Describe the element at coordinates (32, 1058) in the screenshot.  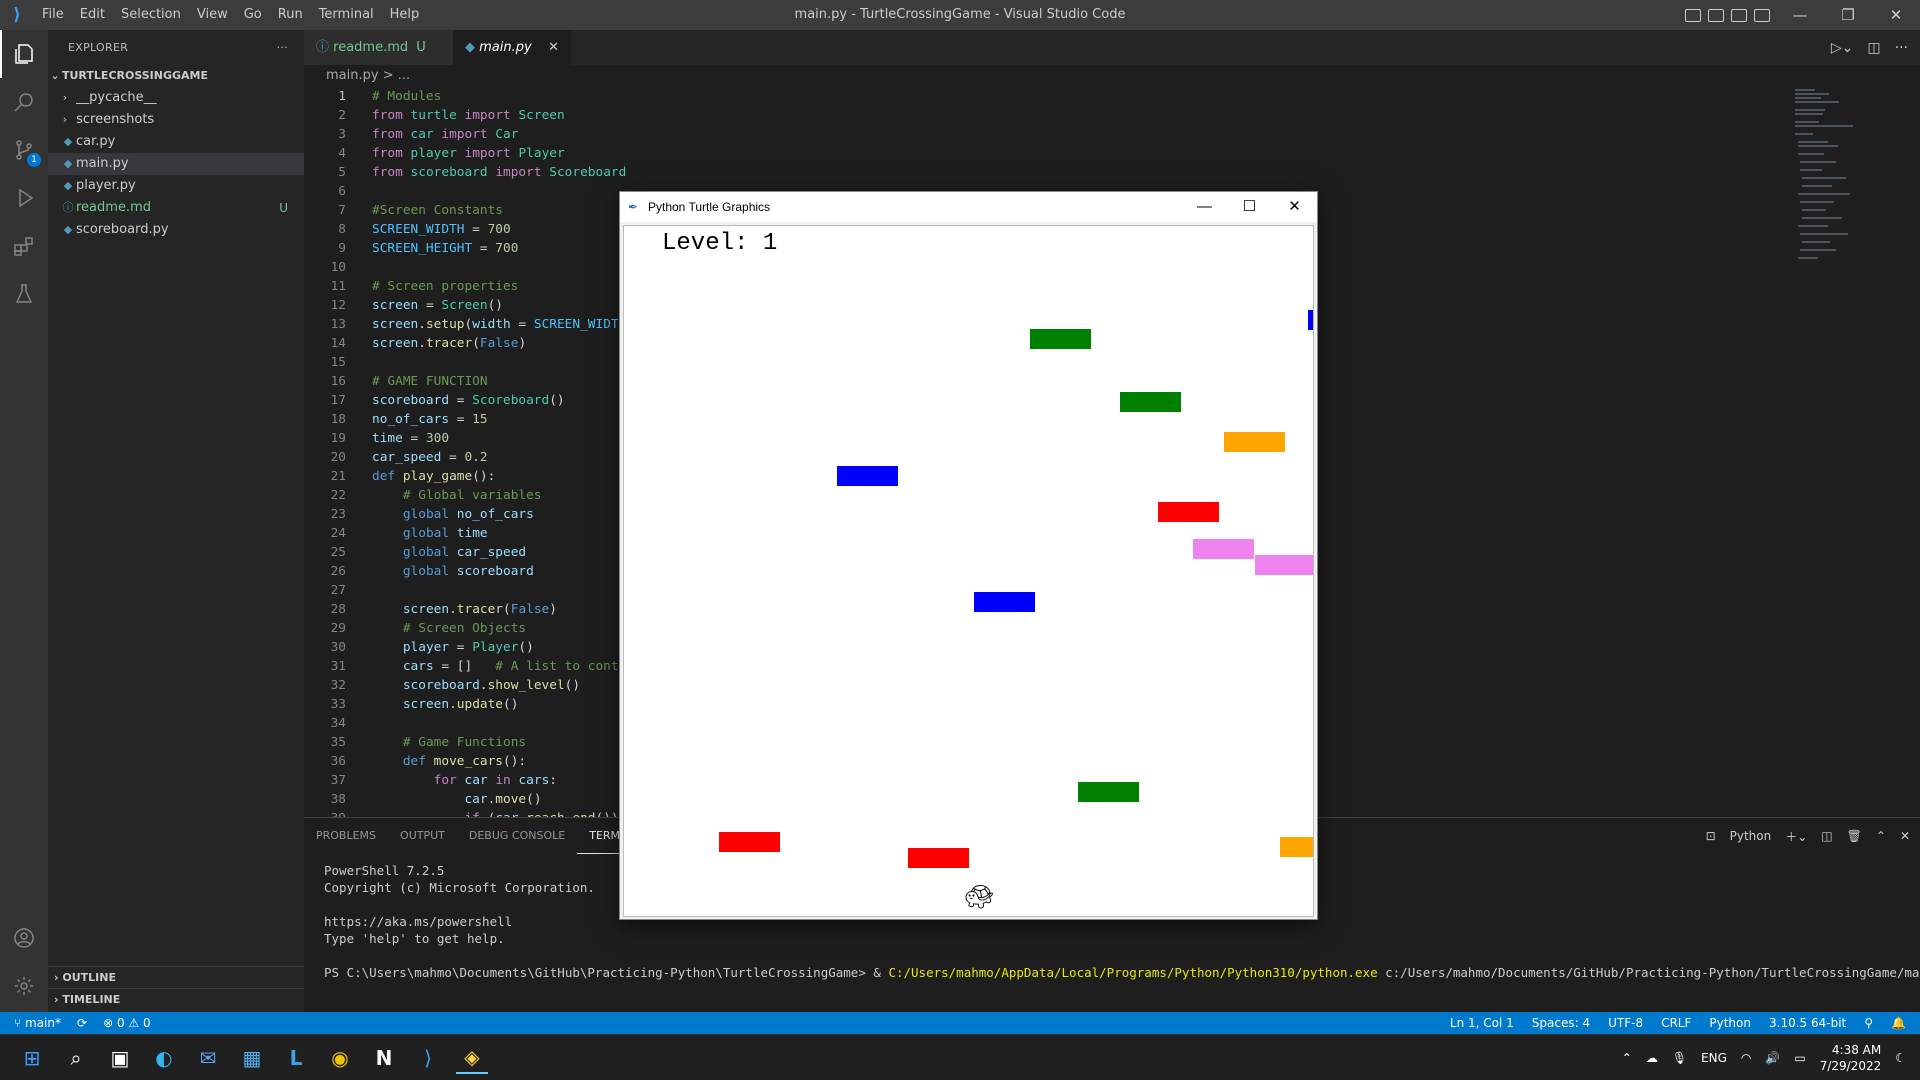
I see `start-icon: ⊞` at that location.